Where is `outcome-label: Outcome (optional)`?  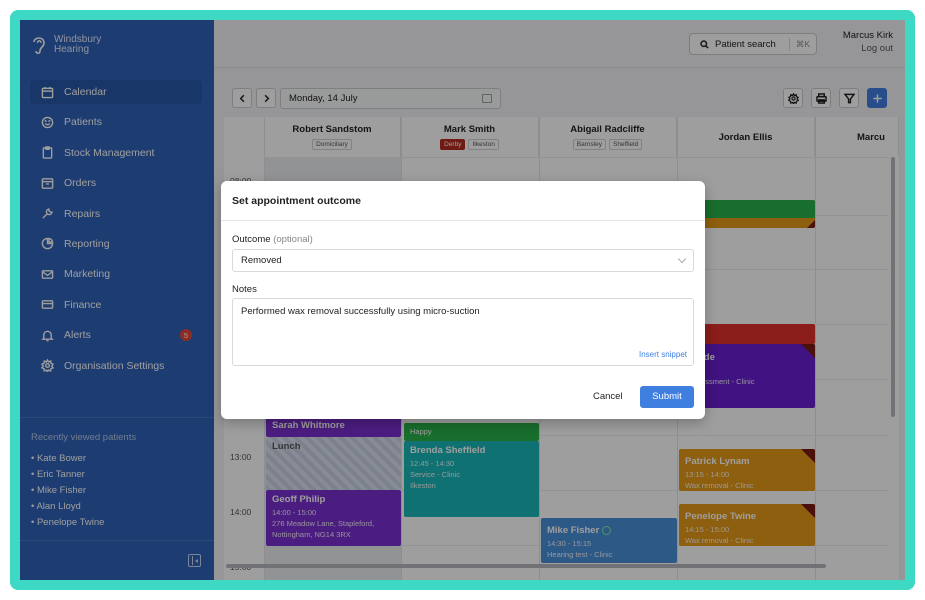
outcome-label: Outcome (optional) is located at coordinates (272, 239).